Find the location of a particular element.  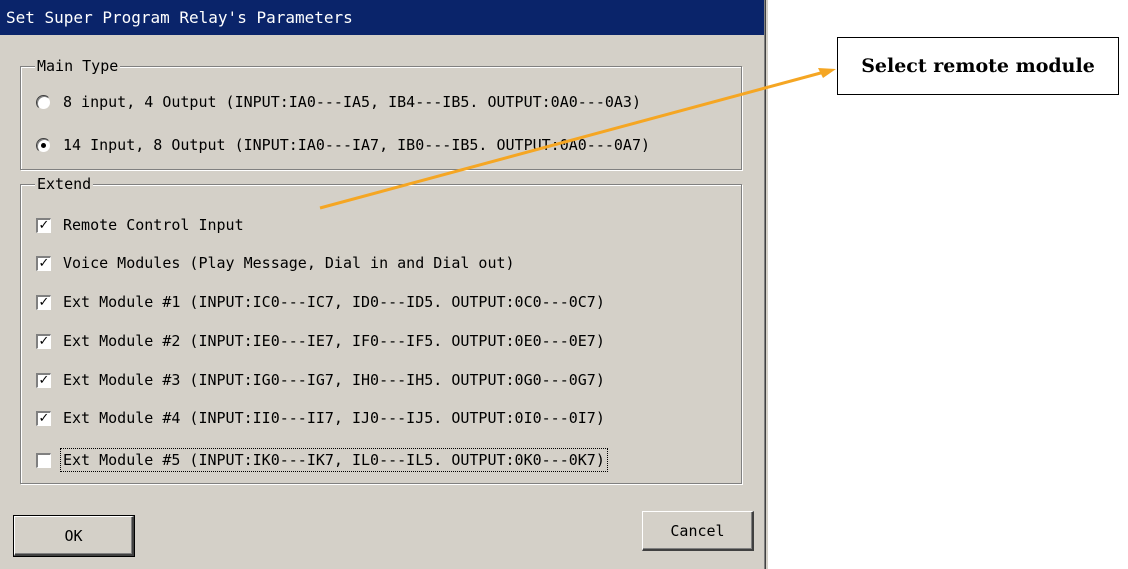

arrow-head-icon is located at coordinates (827, 73).